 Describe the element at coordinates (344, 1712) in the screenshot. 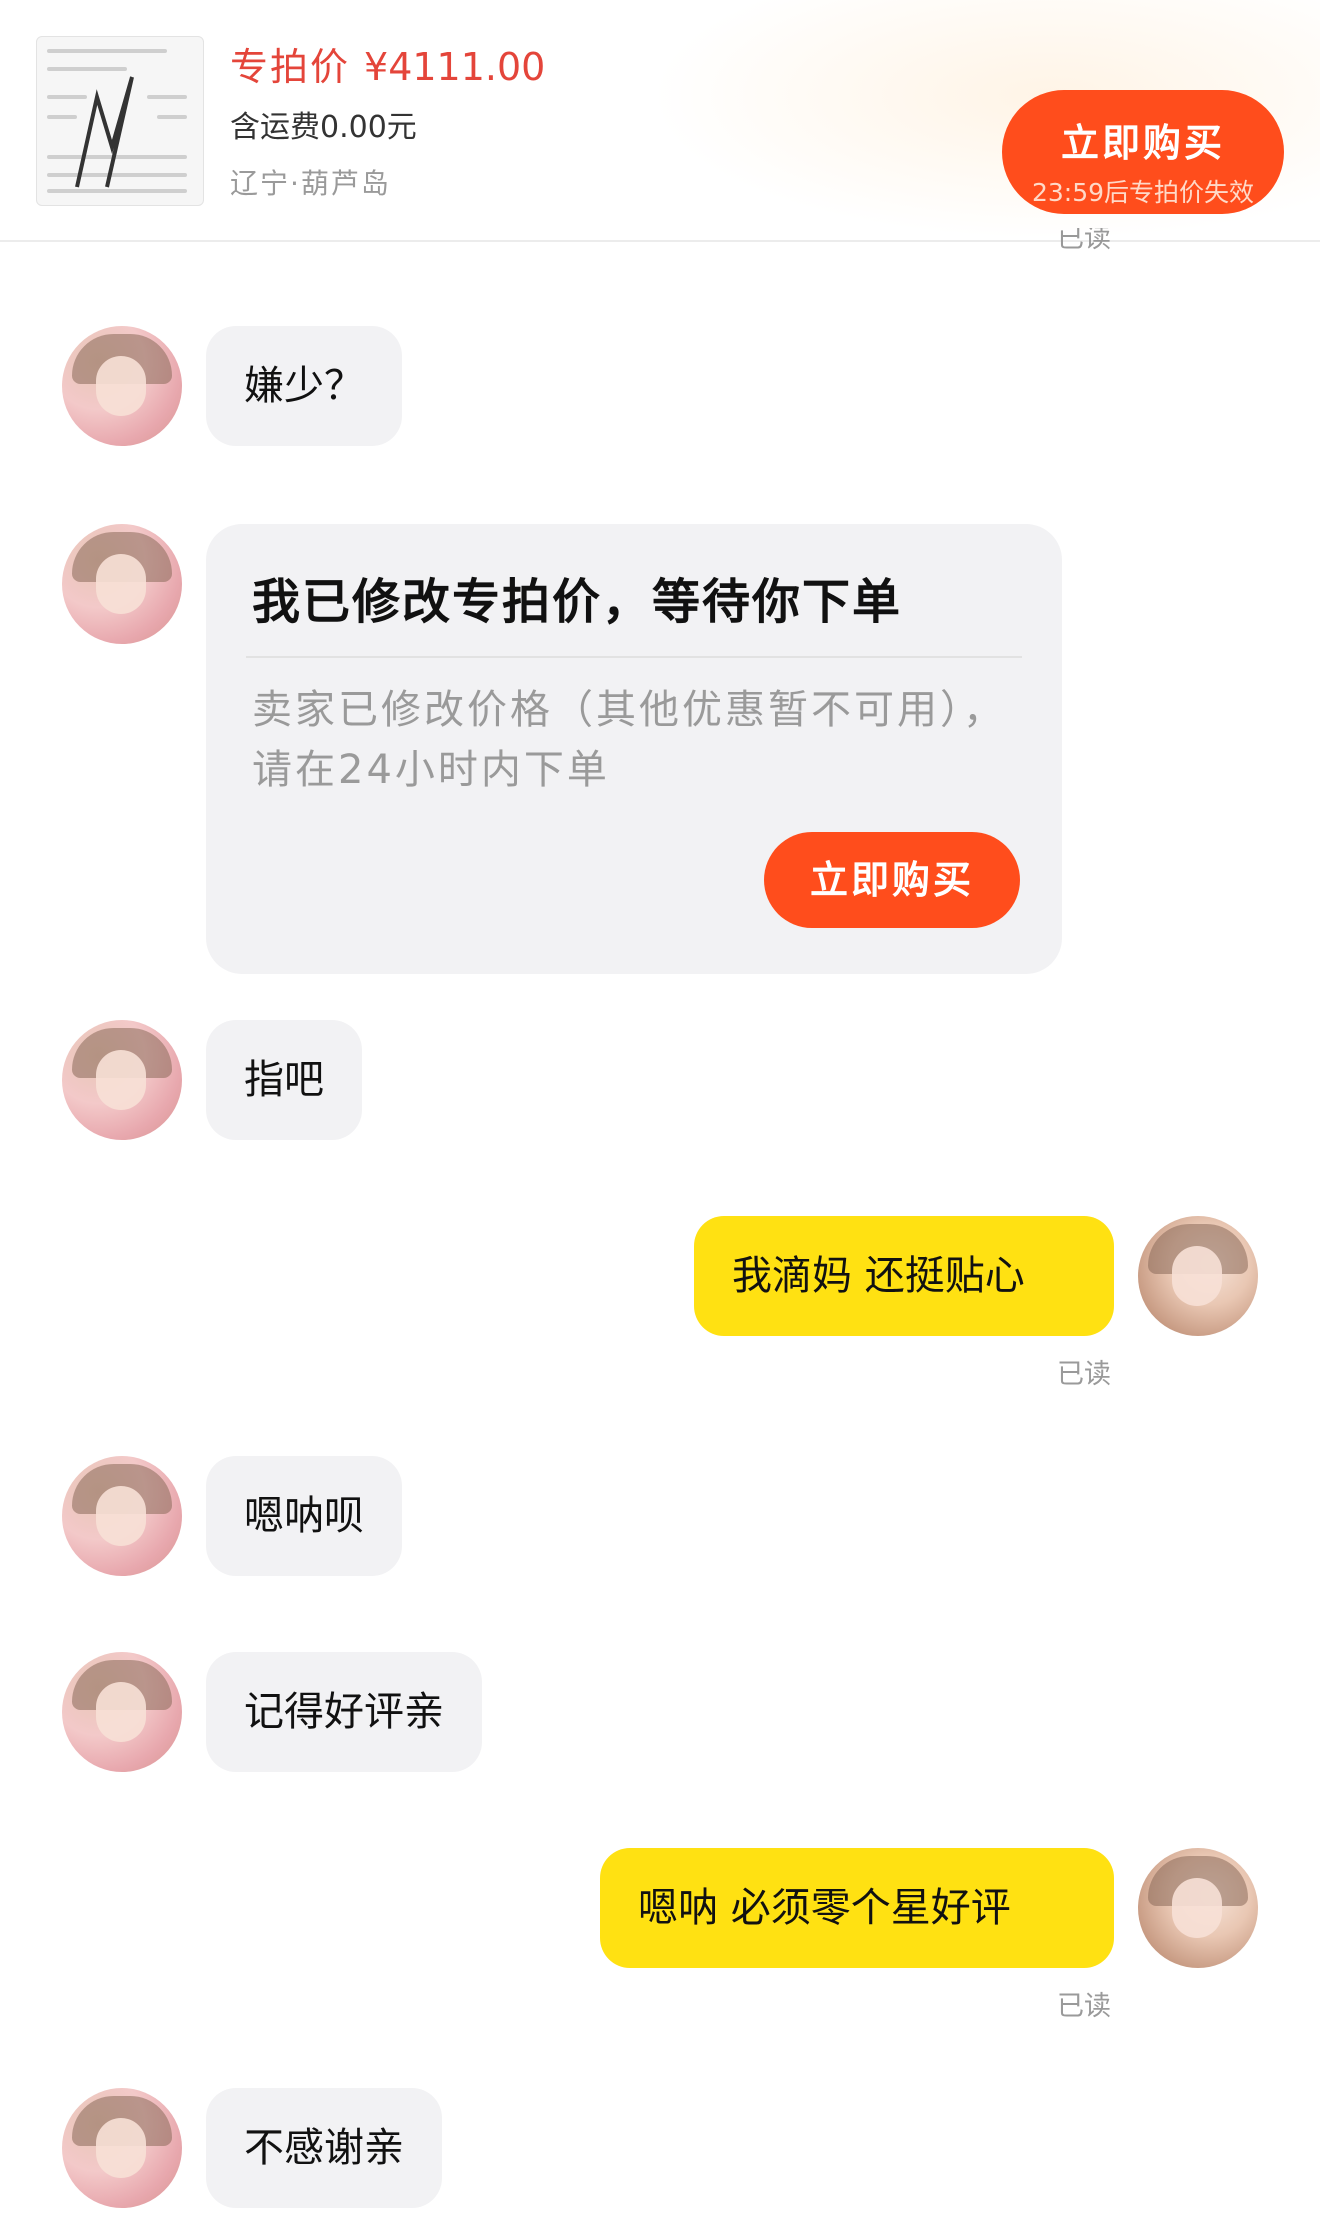

I see `message-bubble: 记得好评亲` at that location.